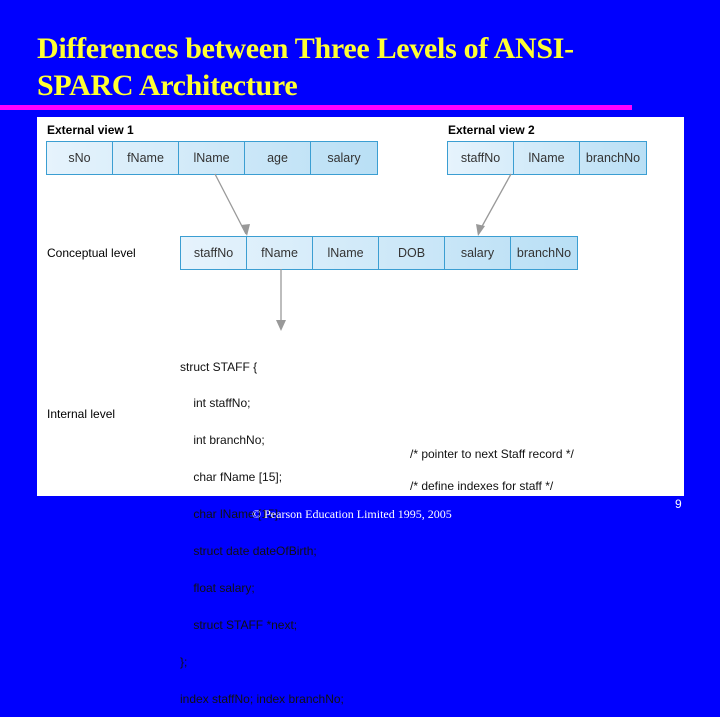  What do you see at coordinates (678, 504) in the screenshot?
I see `page-number: 9` at bounding box center [678, 504].